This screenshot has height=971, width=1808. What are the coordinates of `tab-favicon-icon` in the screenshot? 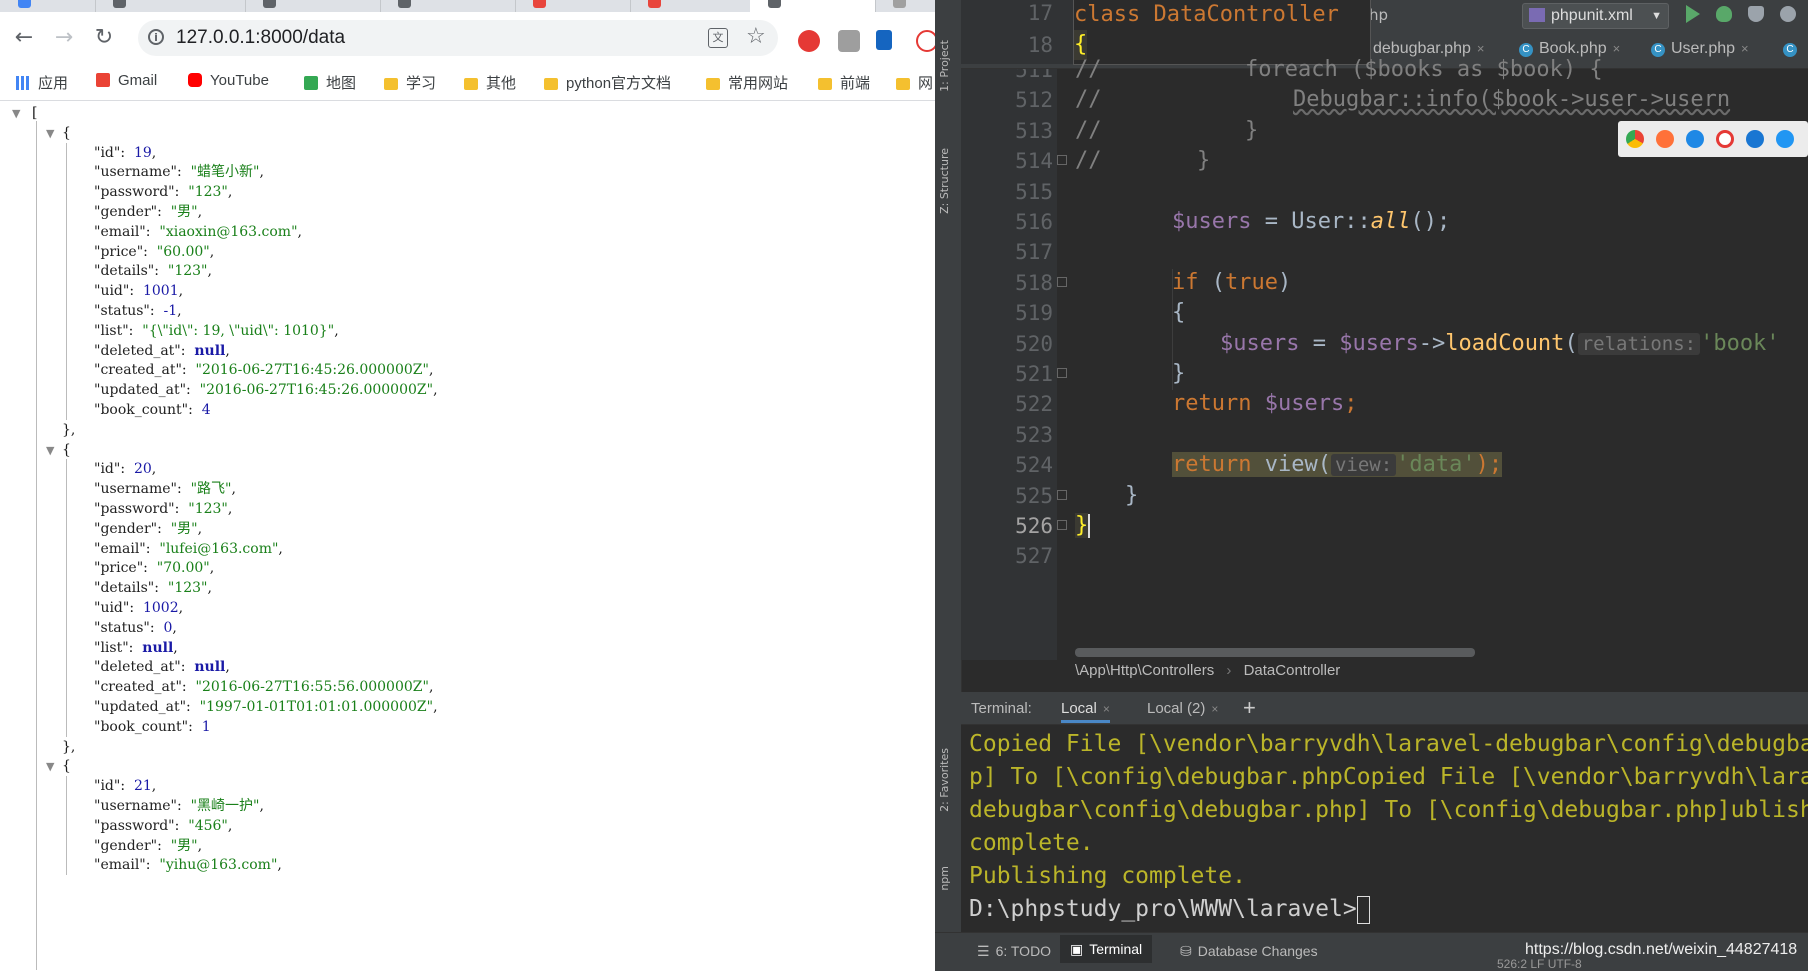 It's located at (539, 4).